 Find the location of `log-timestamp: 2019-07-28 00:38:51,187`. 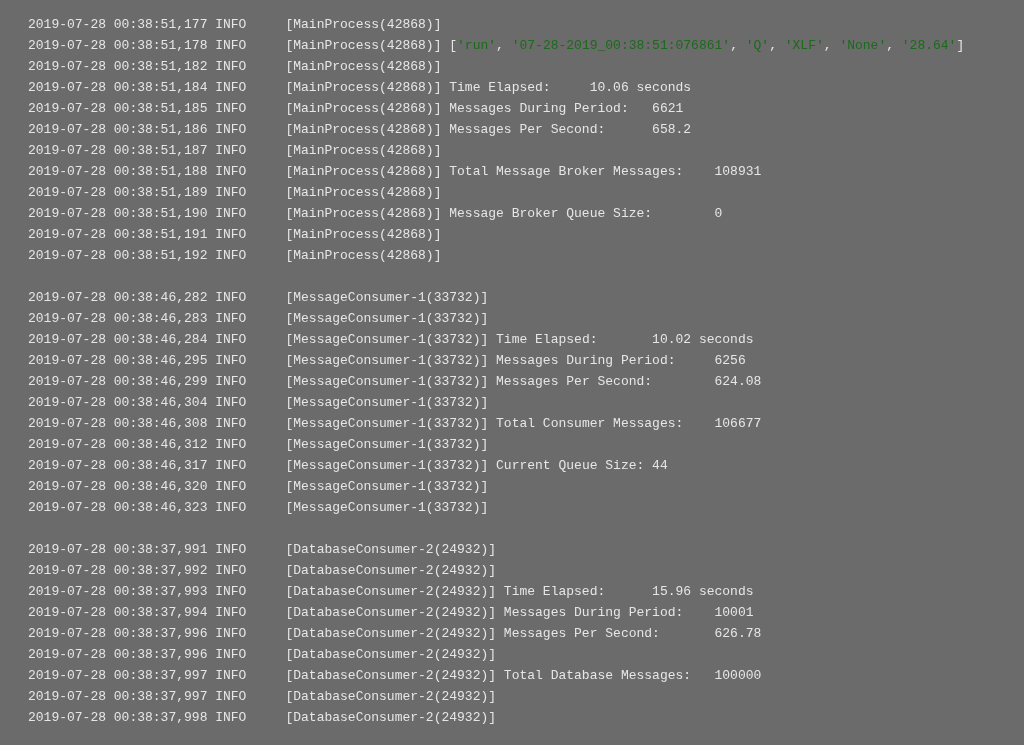

log-timestamp: 2019-07-28 00:38:51,187 is located at coordinates (118, 150).